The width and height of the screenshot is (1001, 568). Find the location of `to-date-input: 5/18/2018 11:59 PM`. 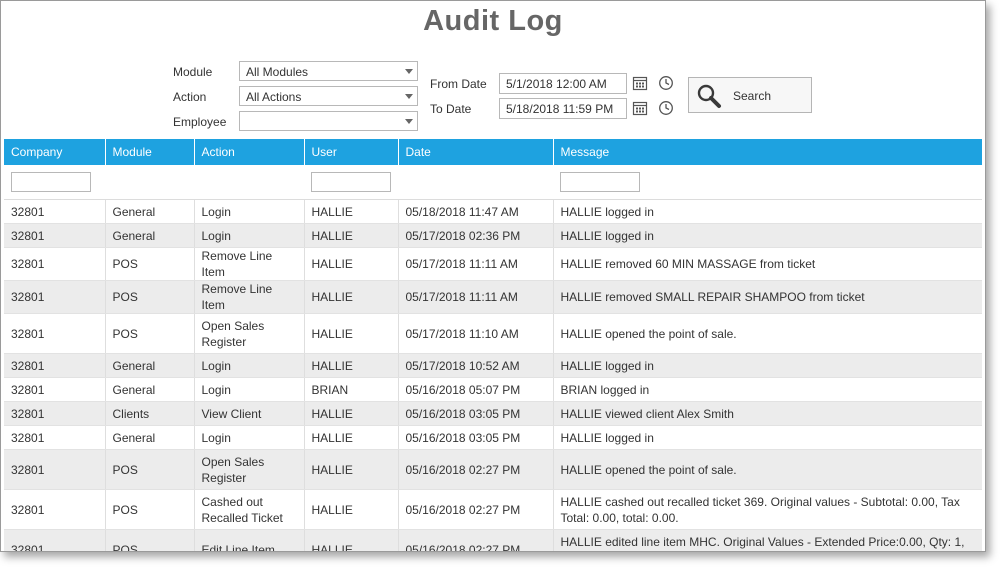

to-date-input: 5/18/2018 11:59 PM is located at coordinates (563, 108).